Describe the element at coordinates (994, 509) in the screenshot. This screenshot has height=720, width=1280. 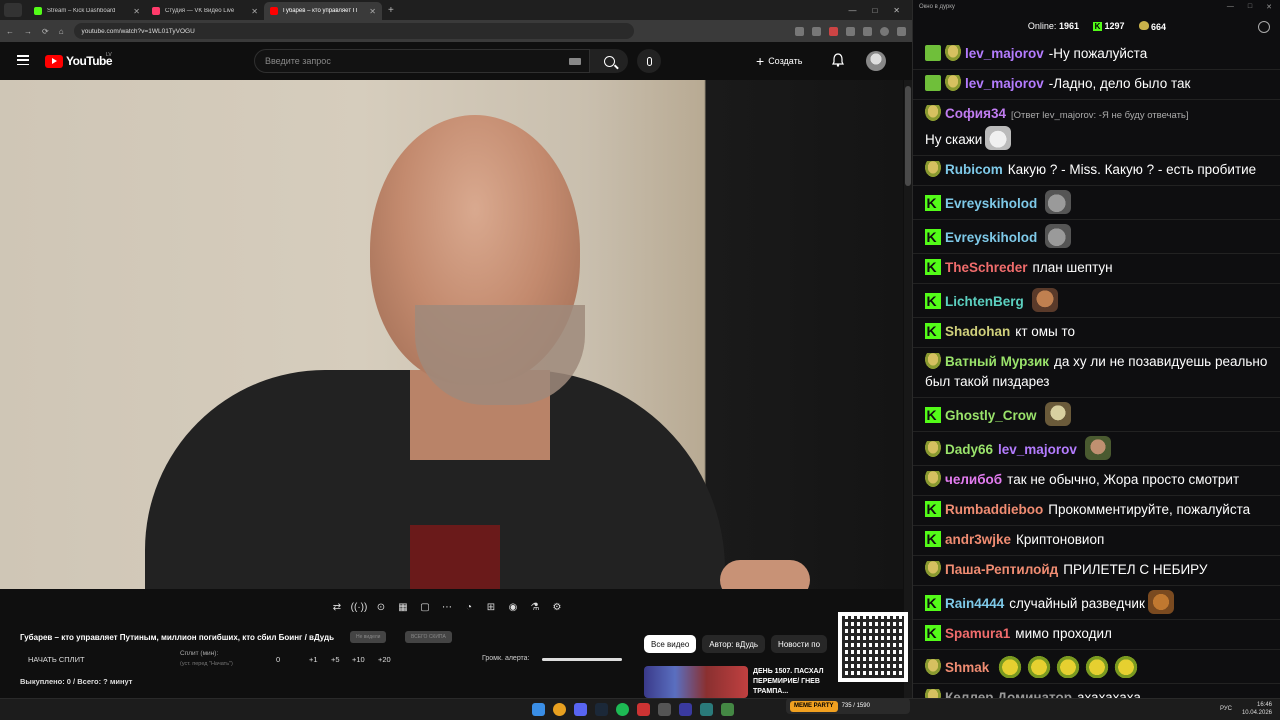
I see `chat-username: Rumbaddieboo` at that location.